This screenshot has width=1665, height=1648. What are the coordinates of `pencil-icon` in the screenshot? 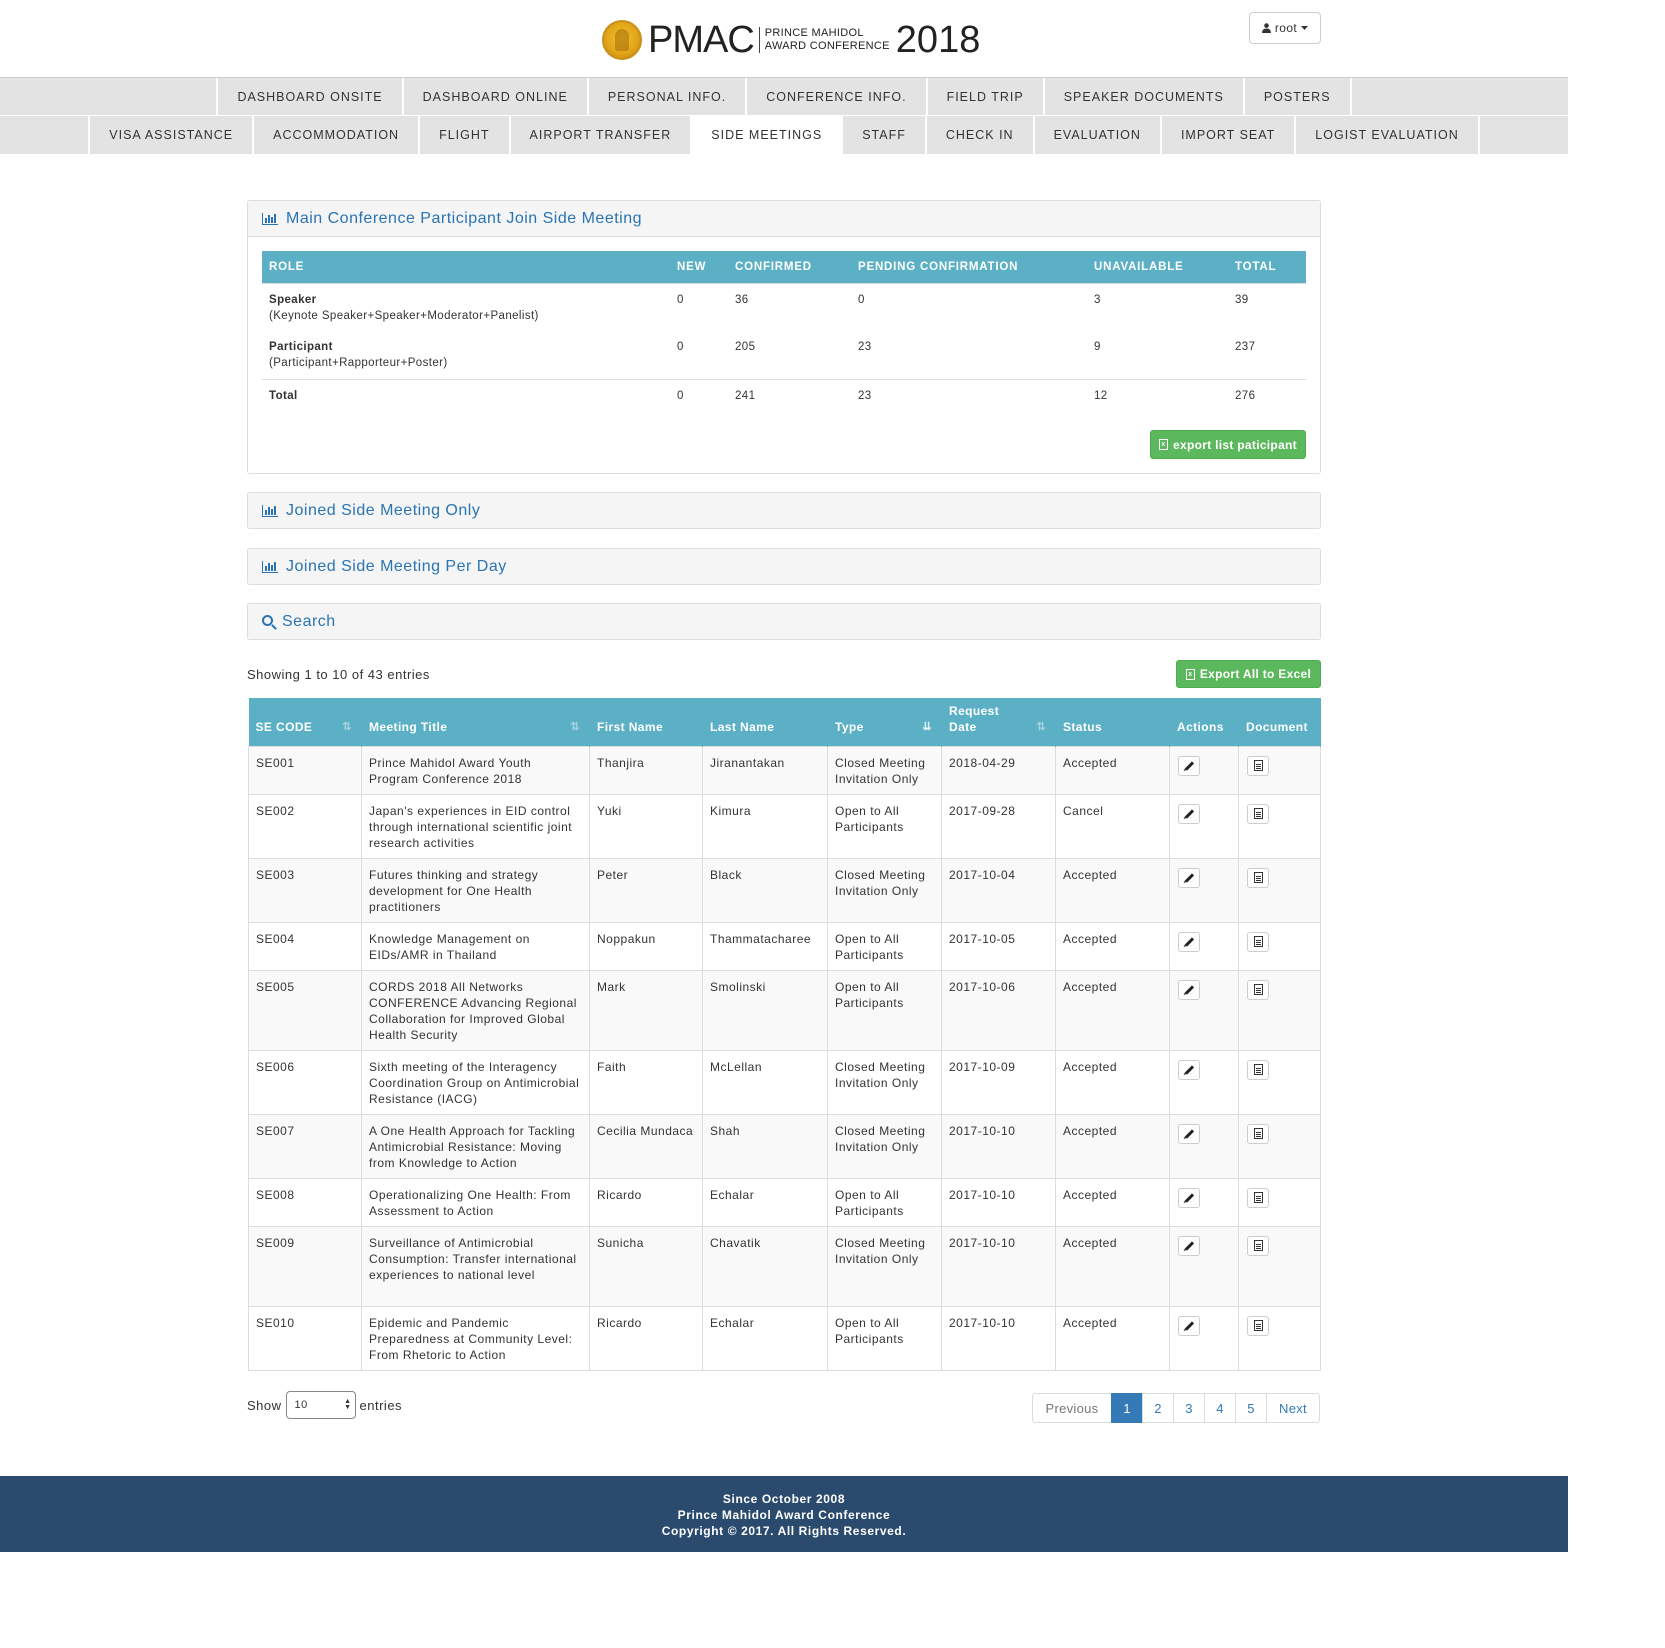 It's located at (1189, 989).